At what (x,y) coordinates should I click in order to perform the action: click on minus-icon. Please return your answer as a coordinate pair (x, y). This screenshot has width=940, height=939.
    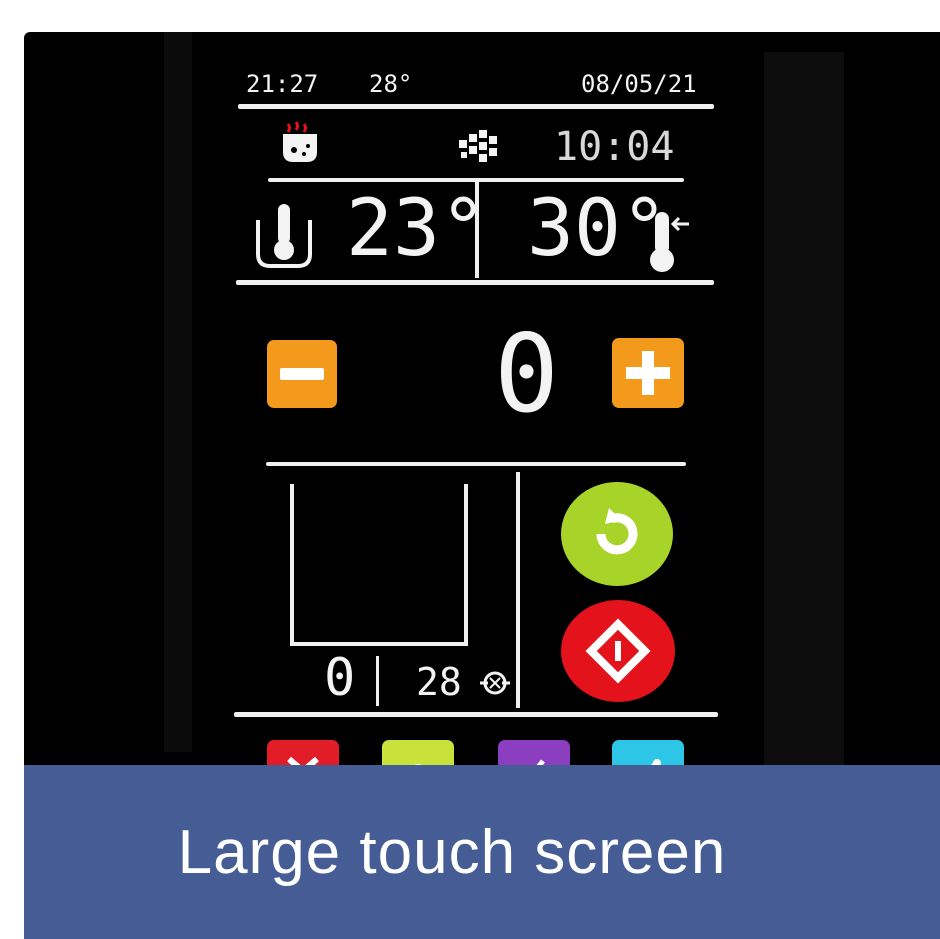
    Looking at the image, I should click on (302, 374).